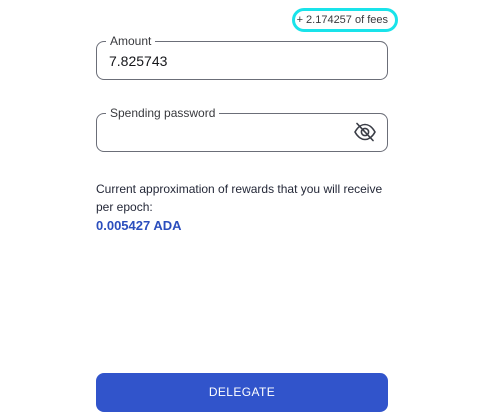 The image size is (480, 420). I want to click on eye-slash-icon, so click(365, 132).